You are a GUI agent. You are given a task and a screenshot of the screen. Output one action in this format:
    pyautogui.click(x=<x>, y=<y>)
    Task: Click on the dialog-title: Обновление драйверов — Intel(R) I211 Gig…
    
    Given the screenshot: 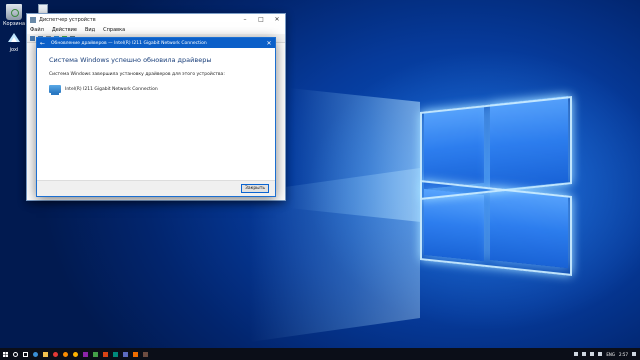 What is the action you would take?
    pyautogui.click(x=129, y=43)
    